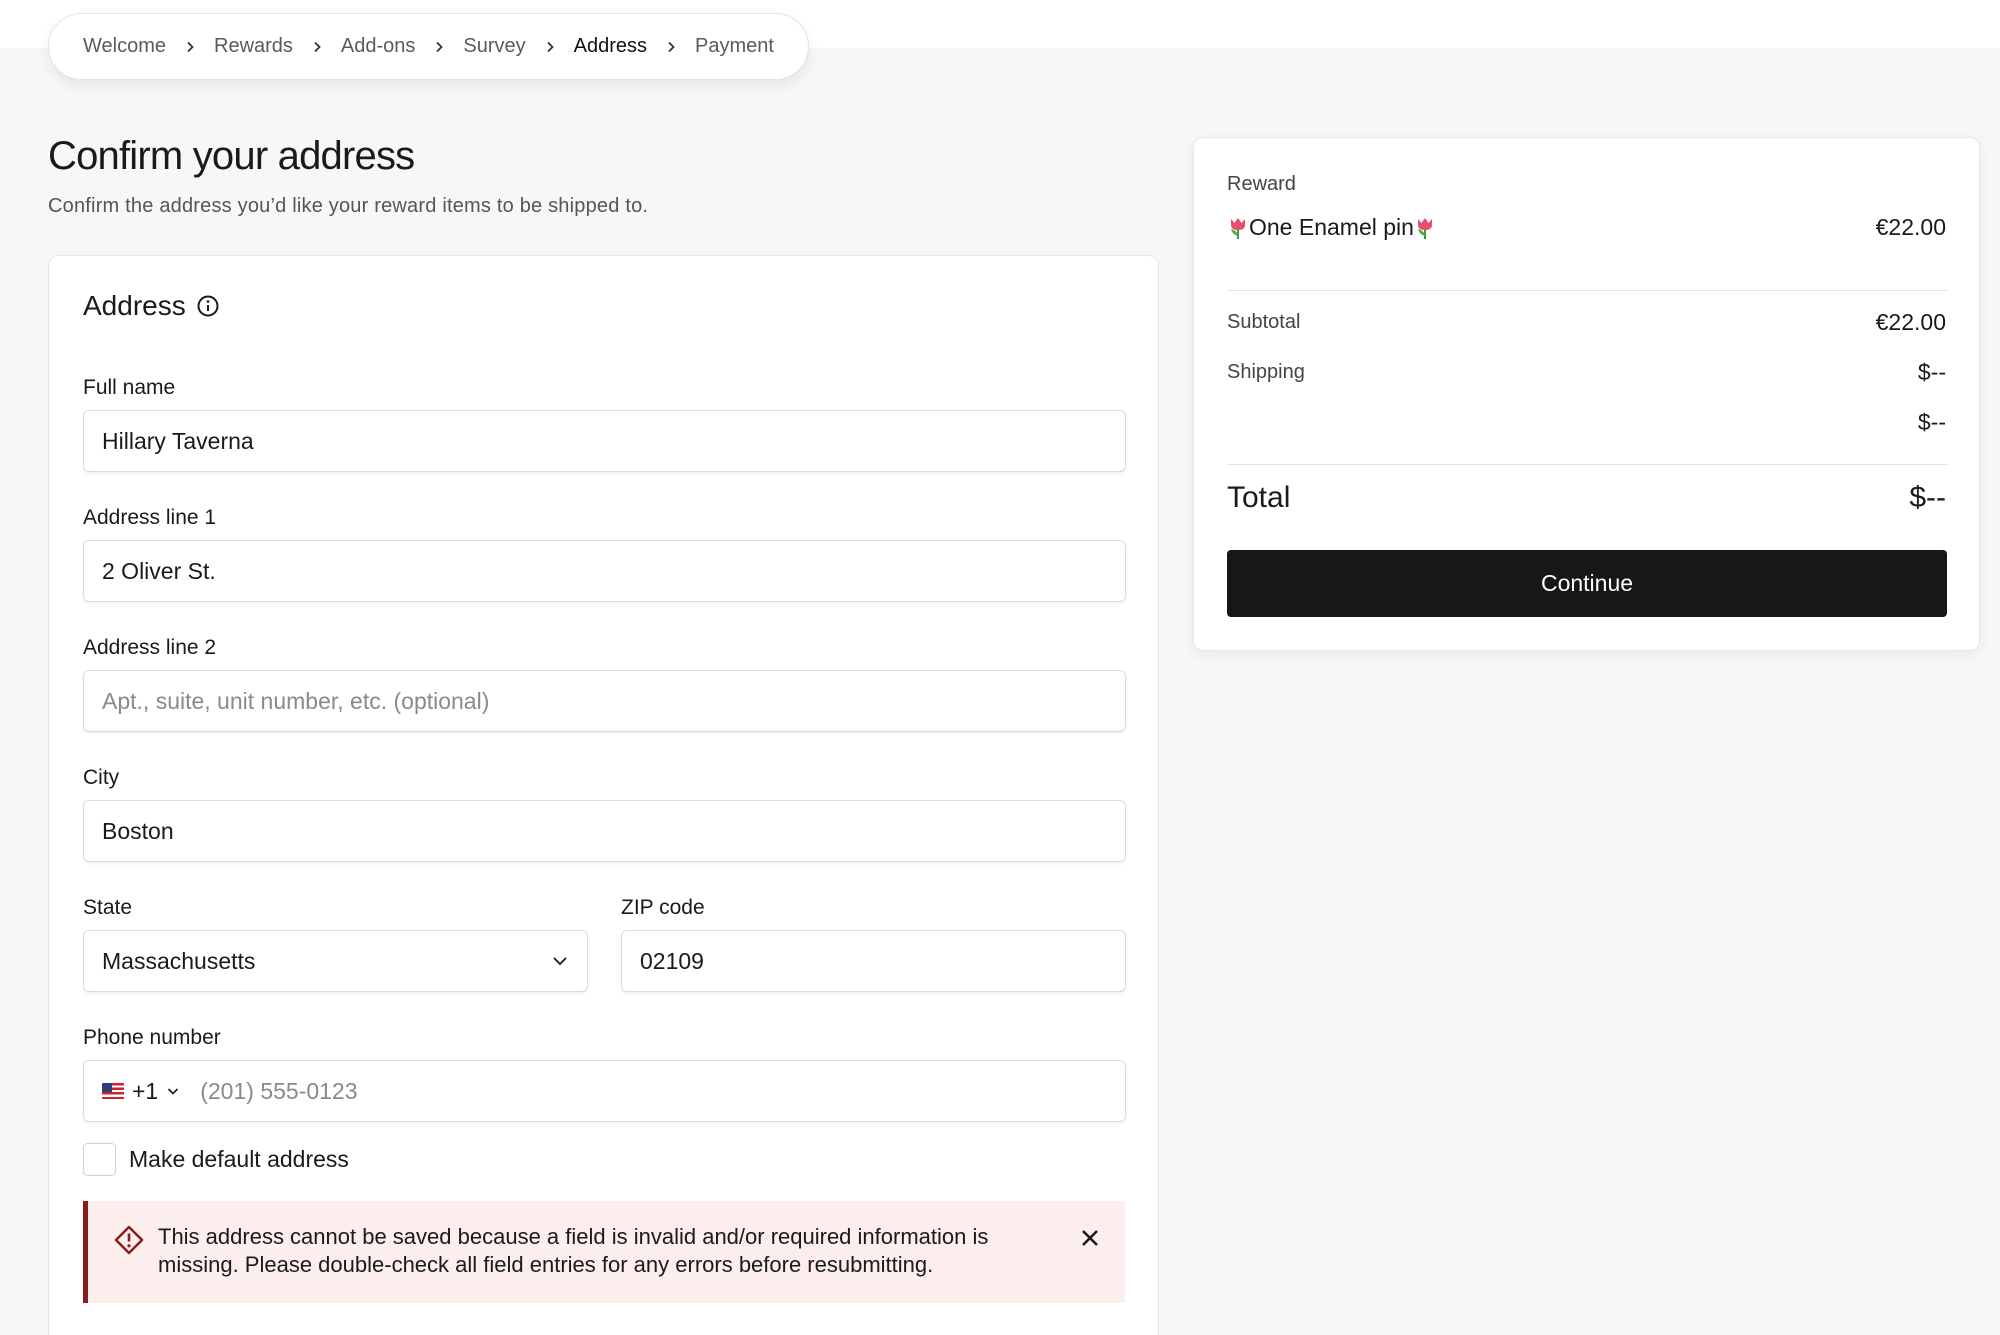  What do you see at coordinates (150, 647) in the screenshot?
I see `address-line-2-label: Address line 2` at bounding box center [150, 647].